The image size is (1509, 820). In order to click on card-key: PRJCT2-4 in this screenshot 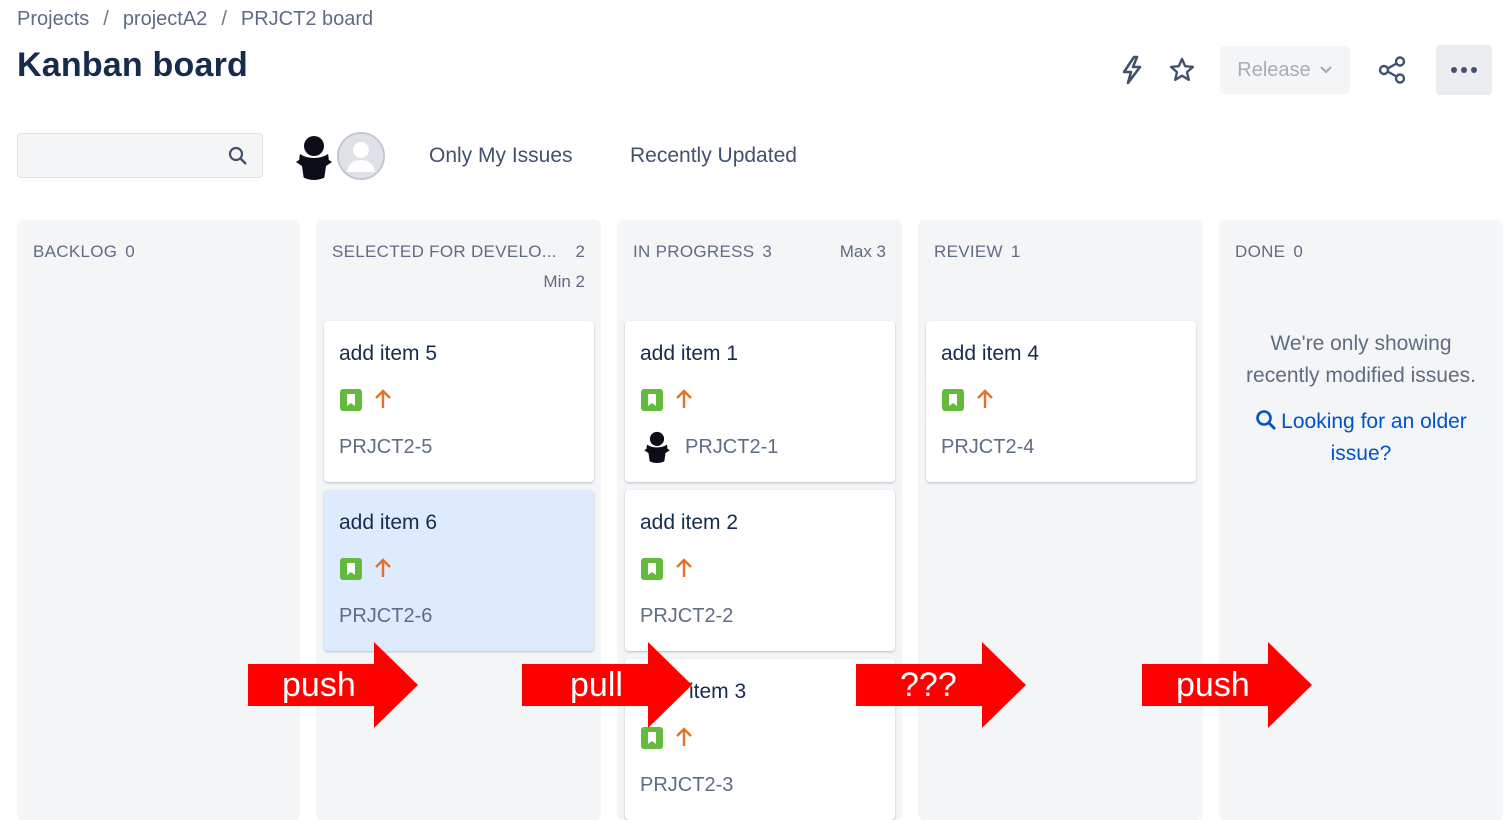, I will do `click(988, 447)`.